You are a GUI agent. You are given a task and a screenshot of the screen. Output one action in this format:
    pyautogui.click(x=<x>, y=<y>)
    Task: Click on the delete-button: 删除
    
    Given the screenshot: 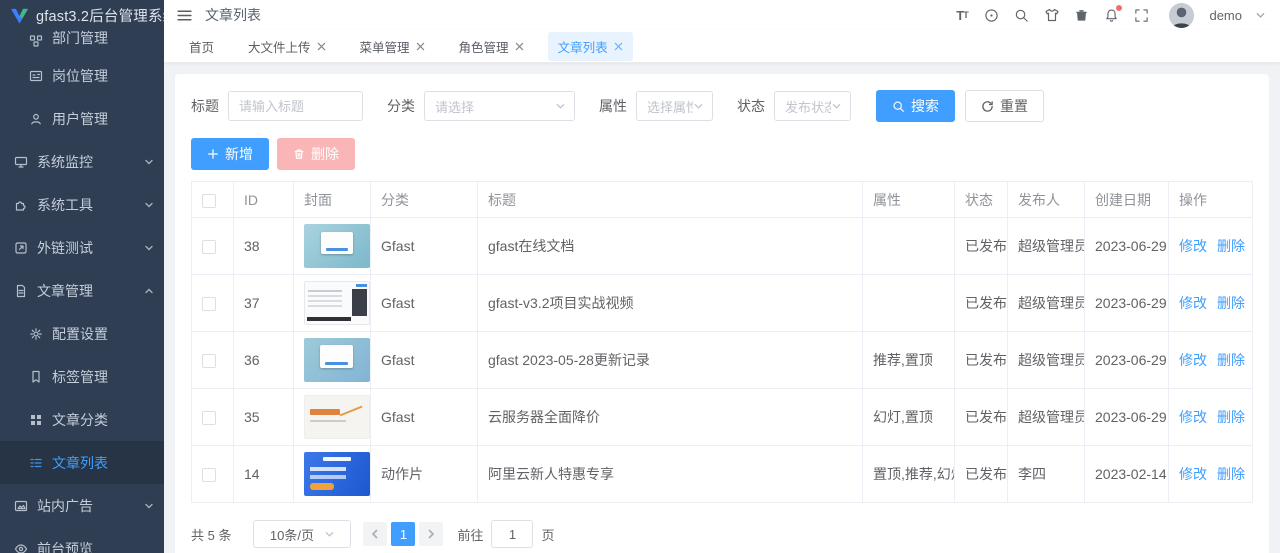 What is the action you would take?
    pyautogui.click(x=316, y=154)
    